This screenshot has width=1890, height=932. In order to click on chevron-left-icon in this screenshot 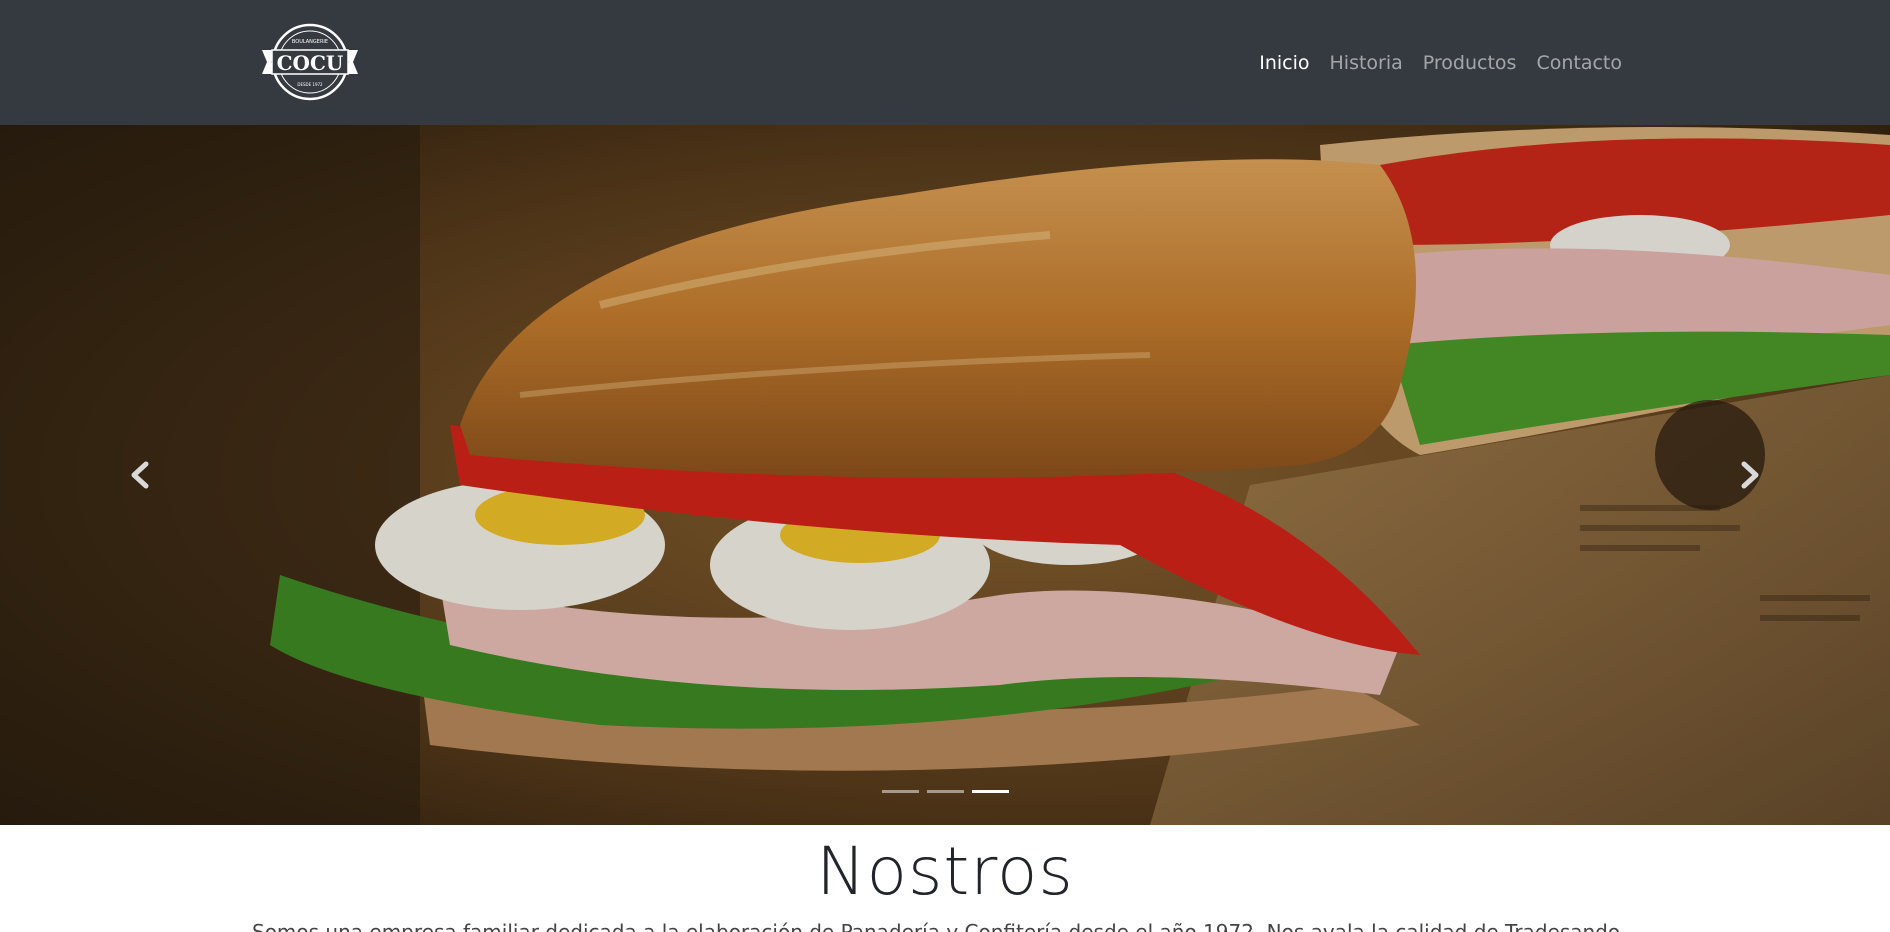, I will do `click(140, 475)`.